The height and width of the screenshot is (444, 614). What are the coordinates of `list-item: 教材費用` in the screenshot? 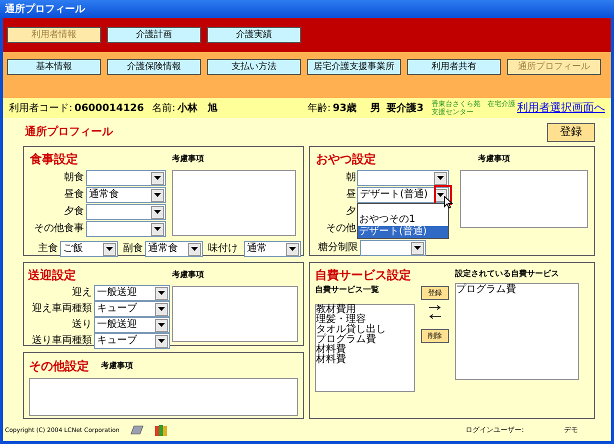 It's located at (365, 310).